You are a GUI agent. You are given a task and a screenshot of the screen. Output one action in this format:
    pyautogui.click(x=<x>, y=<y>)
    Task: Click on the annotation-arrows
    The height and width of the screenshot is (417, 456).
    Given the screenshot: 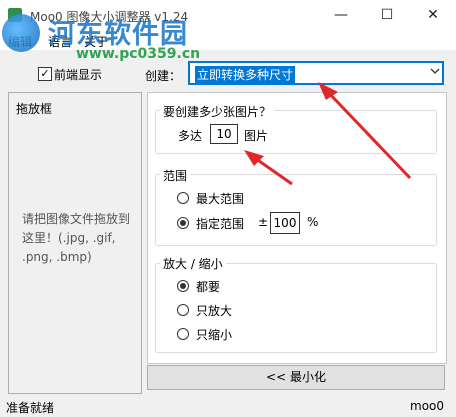 What is the action you would take?
    pyautogui.click(x=328, y=134)
    